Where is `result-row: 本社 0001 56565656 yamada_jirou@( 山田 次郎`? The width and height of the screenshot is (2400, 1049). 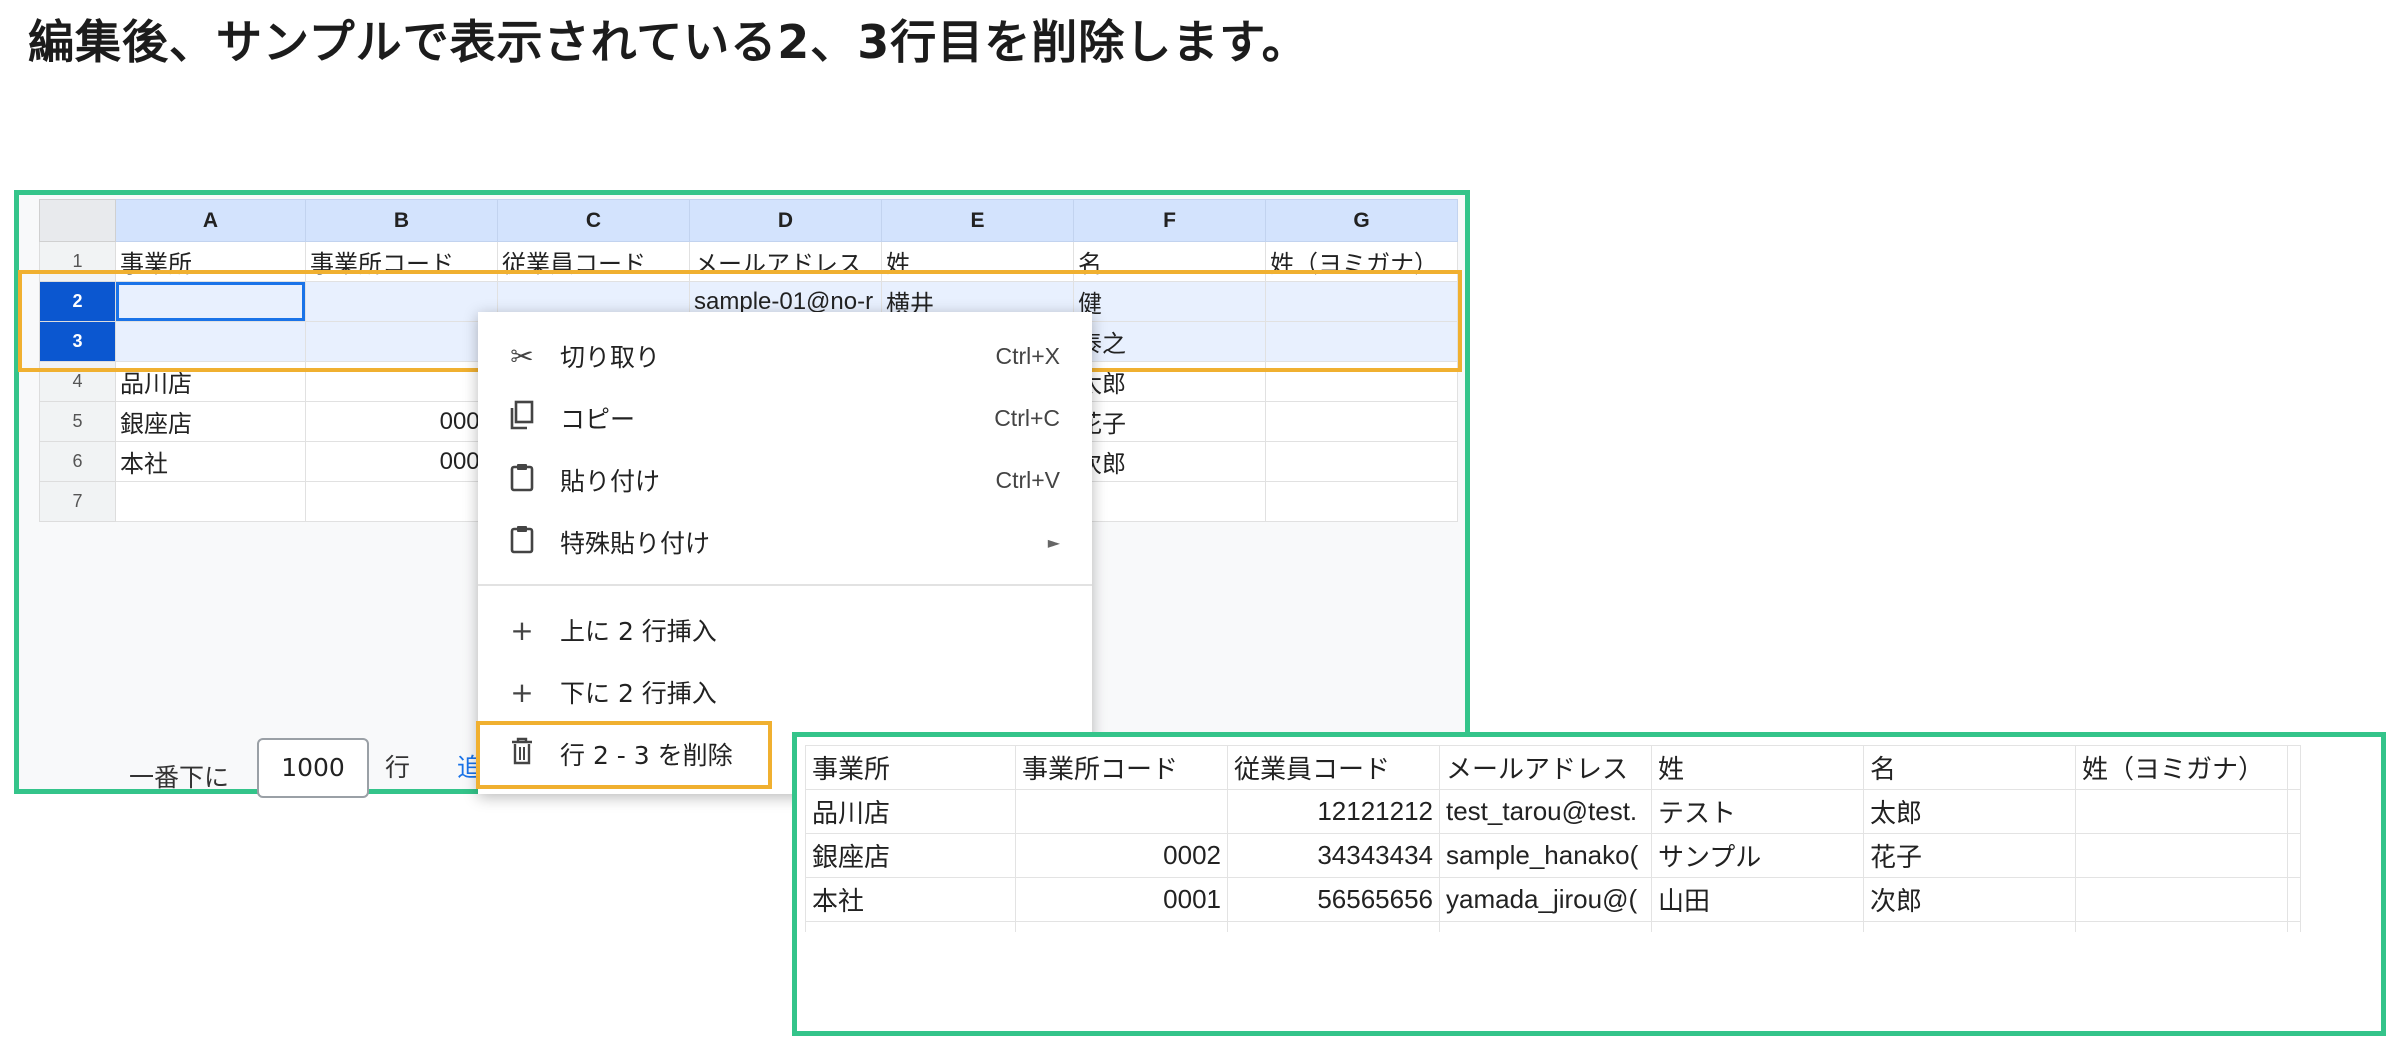
result-row: 本社 0001 56565656 yamada_jirou@( 山田 次郎 is located at coordinates (1553, 899).